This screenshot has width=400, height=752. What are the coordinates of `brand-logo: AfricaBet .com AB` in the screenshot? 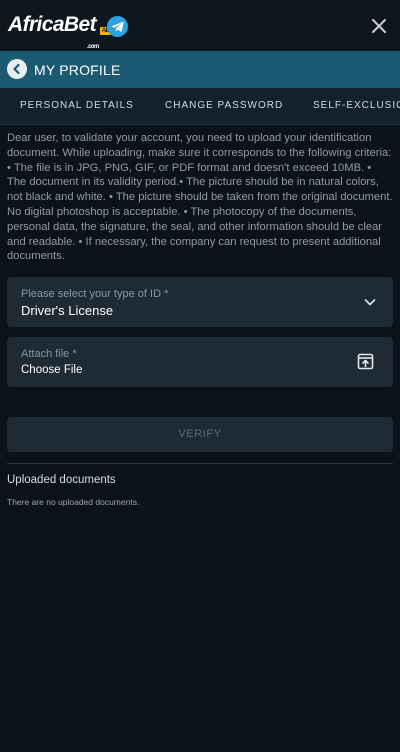 It's located at (59, 31).